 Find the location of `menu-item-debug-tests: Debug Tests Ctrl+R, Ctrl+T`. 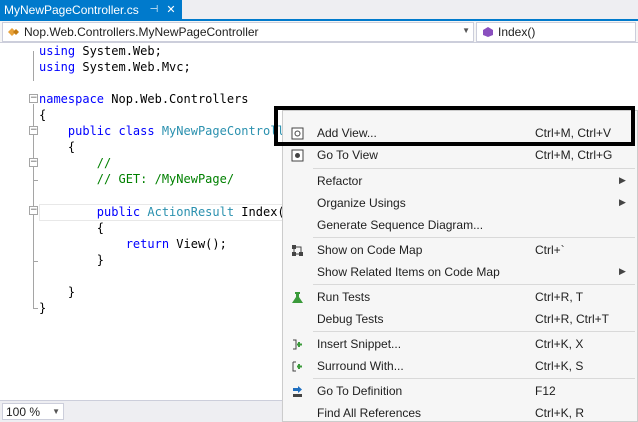

menu-item-debug-tests: Debug Tests Ctrl+R, Ctrl+T is located at coordinates (460, 319).